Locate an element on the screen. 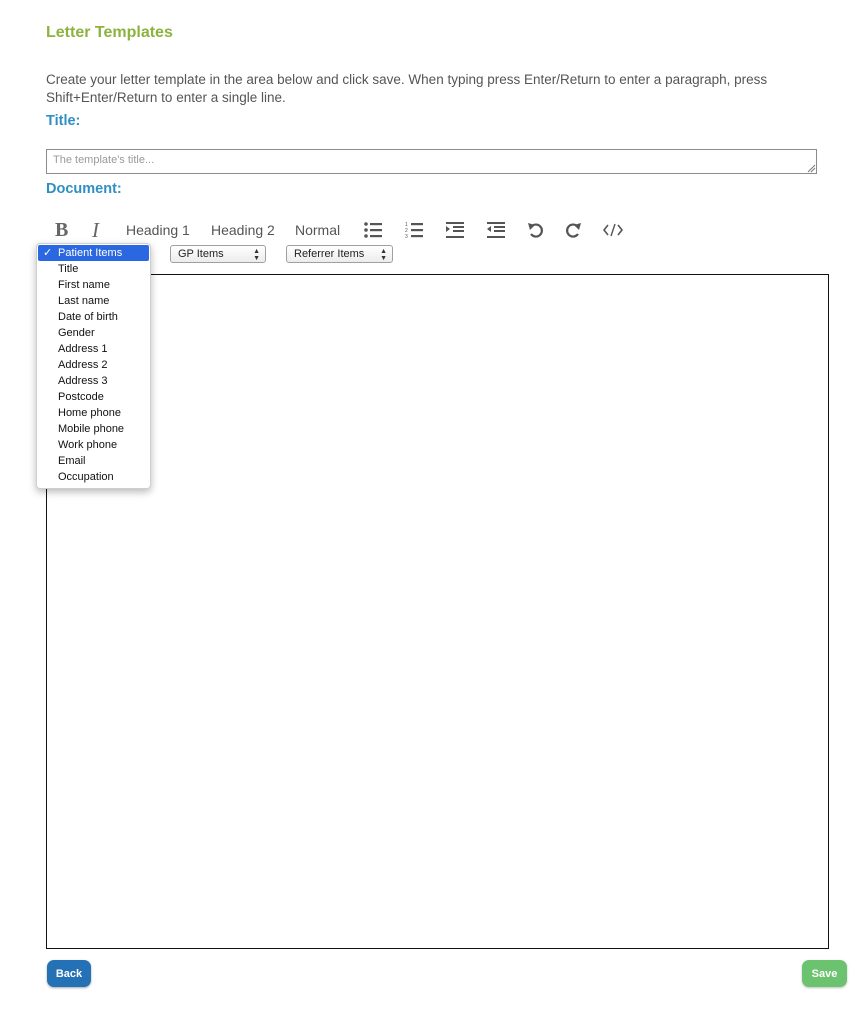 The height and width of the screenshot is (1014, 859). dropdown-option: Title is located at coordinates (93, 269).